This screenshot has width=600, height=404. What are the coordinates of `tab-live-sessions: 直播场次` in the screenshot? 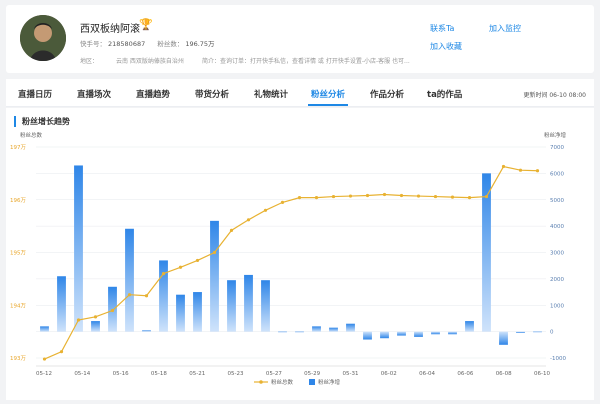 It's located at (94, 94).